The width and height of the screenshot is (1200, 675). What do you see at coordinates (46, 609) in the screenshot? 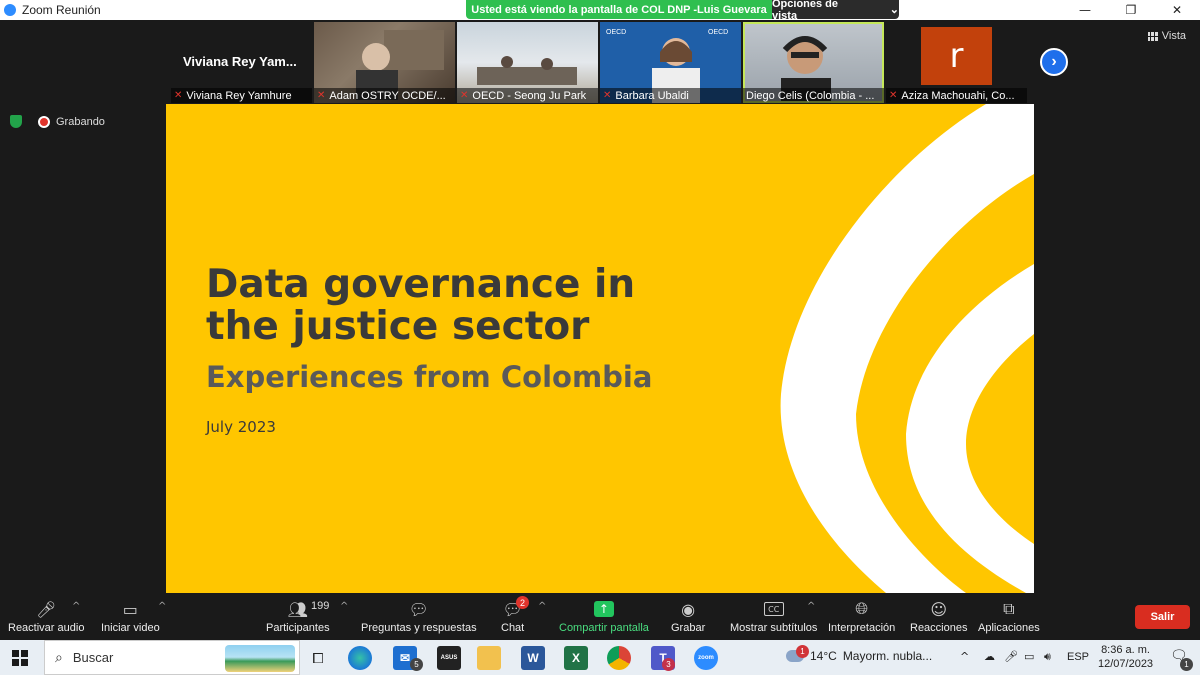
I see `microphone-muted-icon: 🎤︎` at bounding box center [46, 609].